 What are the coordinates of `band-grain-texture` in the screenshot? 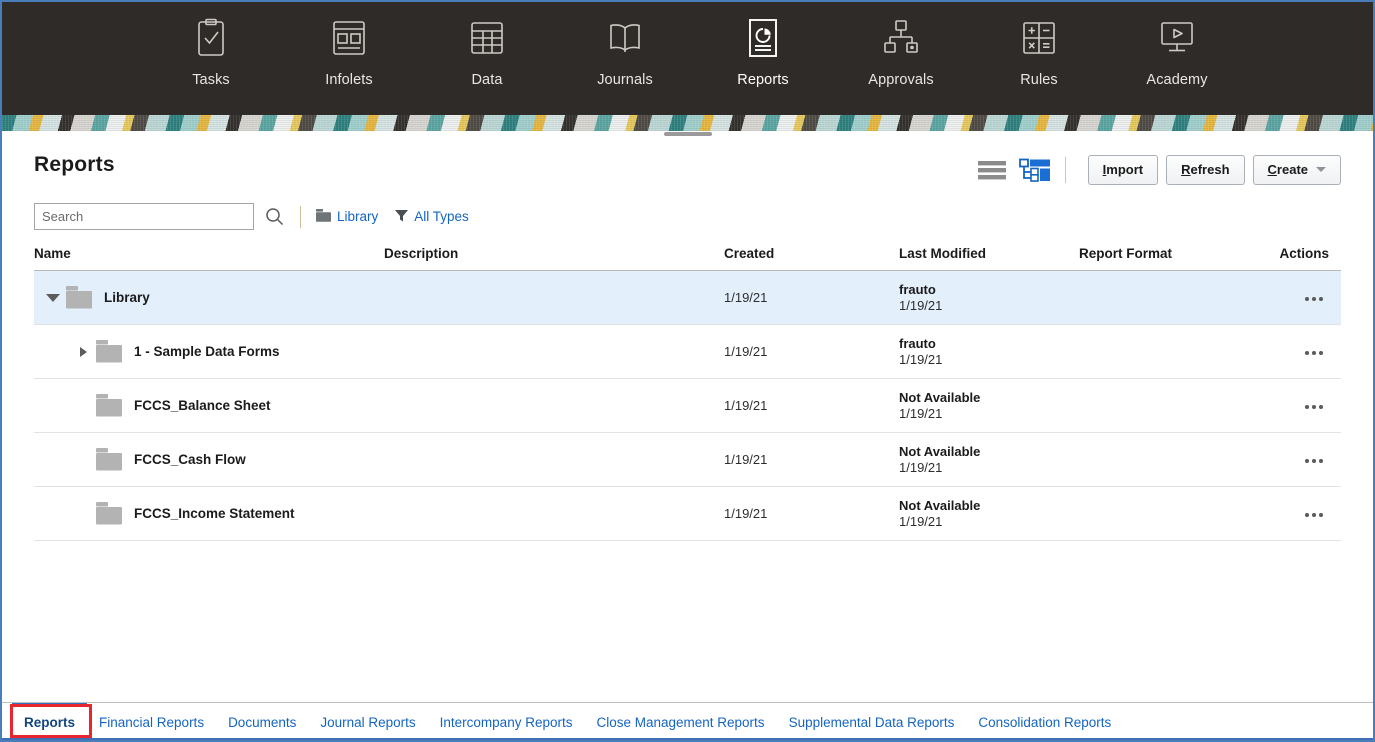 It's located at (687, 123).